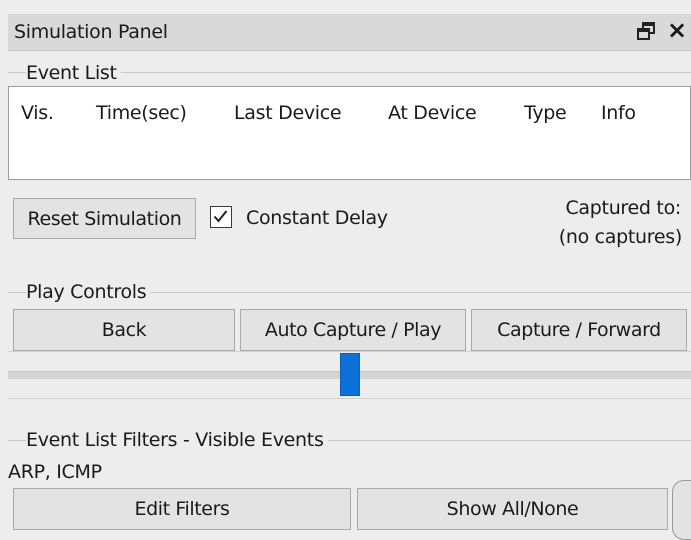 The height and width of the screenshot is (540, 691). I want to click on column-header-time: Time(sec), so click(141, 113).